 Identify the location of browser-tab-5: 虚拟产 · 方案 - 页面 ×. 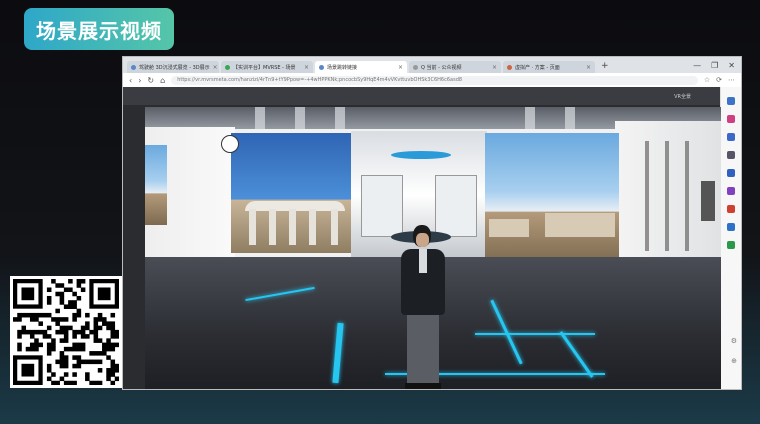
(549, 67).